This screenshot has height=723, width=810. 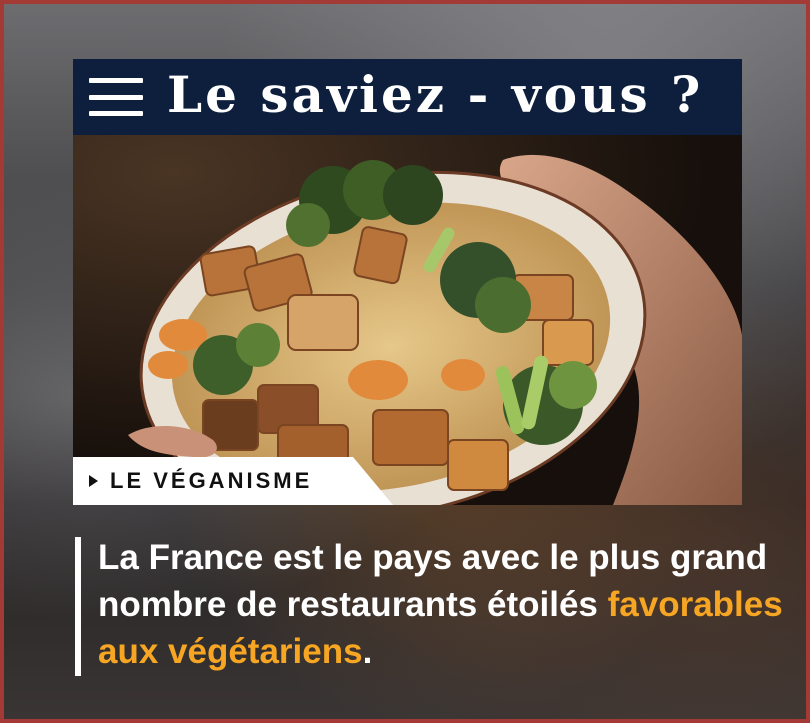 What do you see at coordinates (93, 481) in the screenshot?
I see `play-triangle-icon` at bounding box center [93, 481].